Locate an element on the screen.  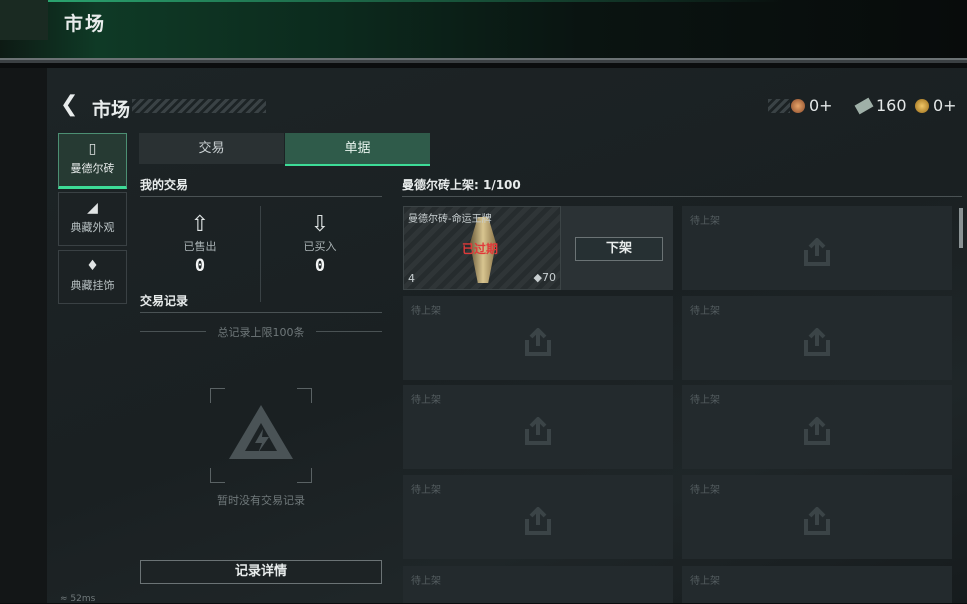
currency-ticket: 160 is located at coordinates (880, 105).